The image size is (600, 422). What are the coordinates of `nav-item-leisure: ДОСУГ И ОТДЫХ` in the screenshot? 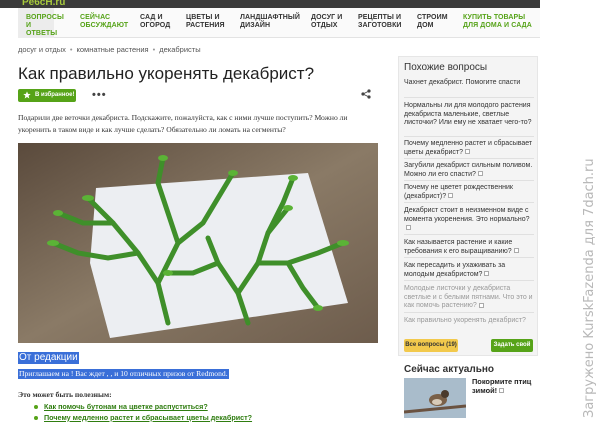 It's located at (327, 22).